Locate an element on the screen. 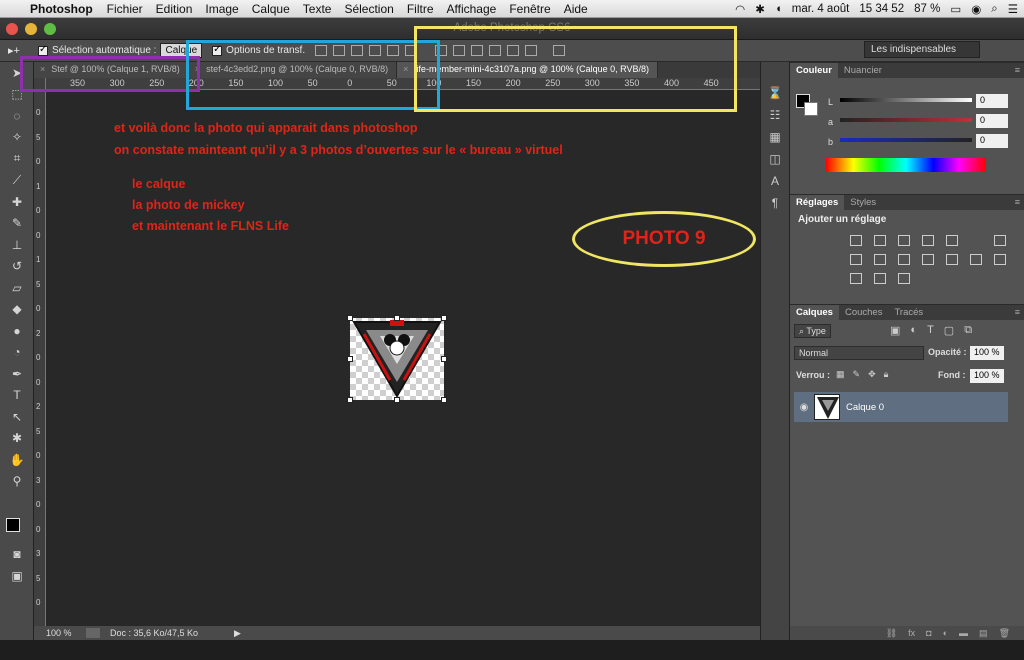  blend-mode-select: Normal is located at coordinates (859, 353).